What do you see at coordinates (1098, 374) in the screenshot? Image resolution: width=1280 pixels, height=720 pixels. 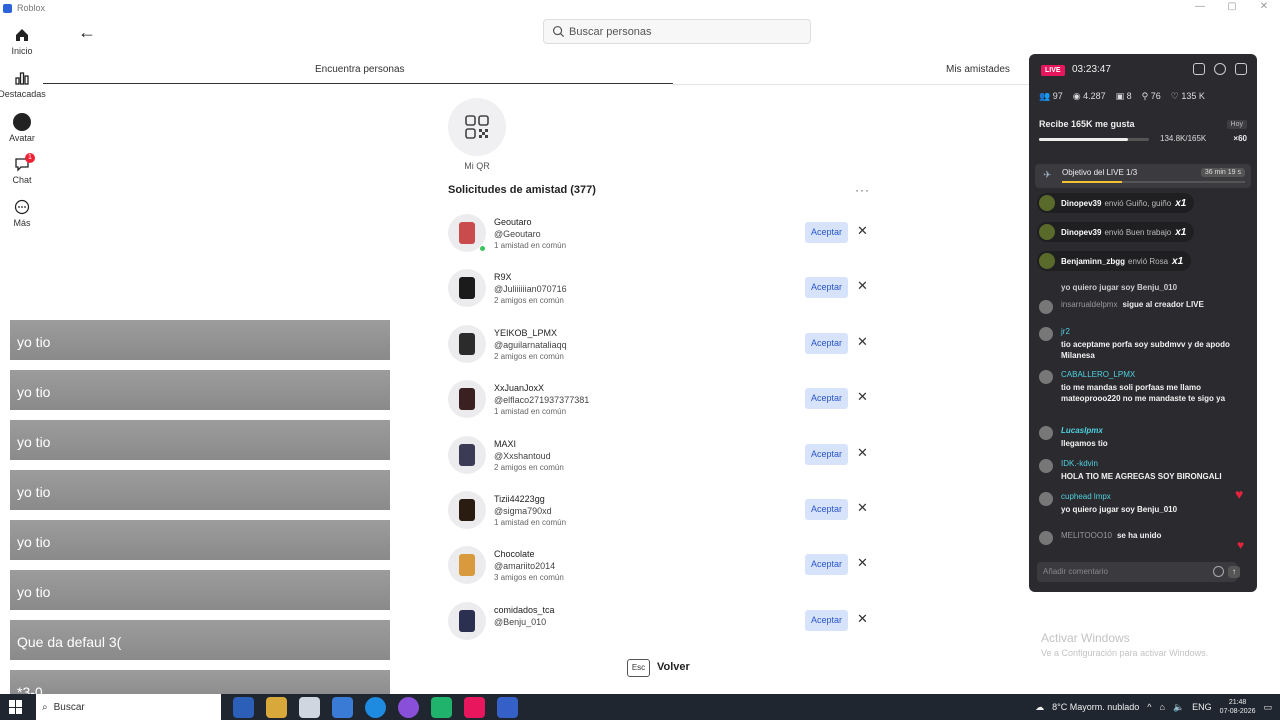 I see `comment-user: CABALLERO_LPMX` at bounding box center [1098, 374].